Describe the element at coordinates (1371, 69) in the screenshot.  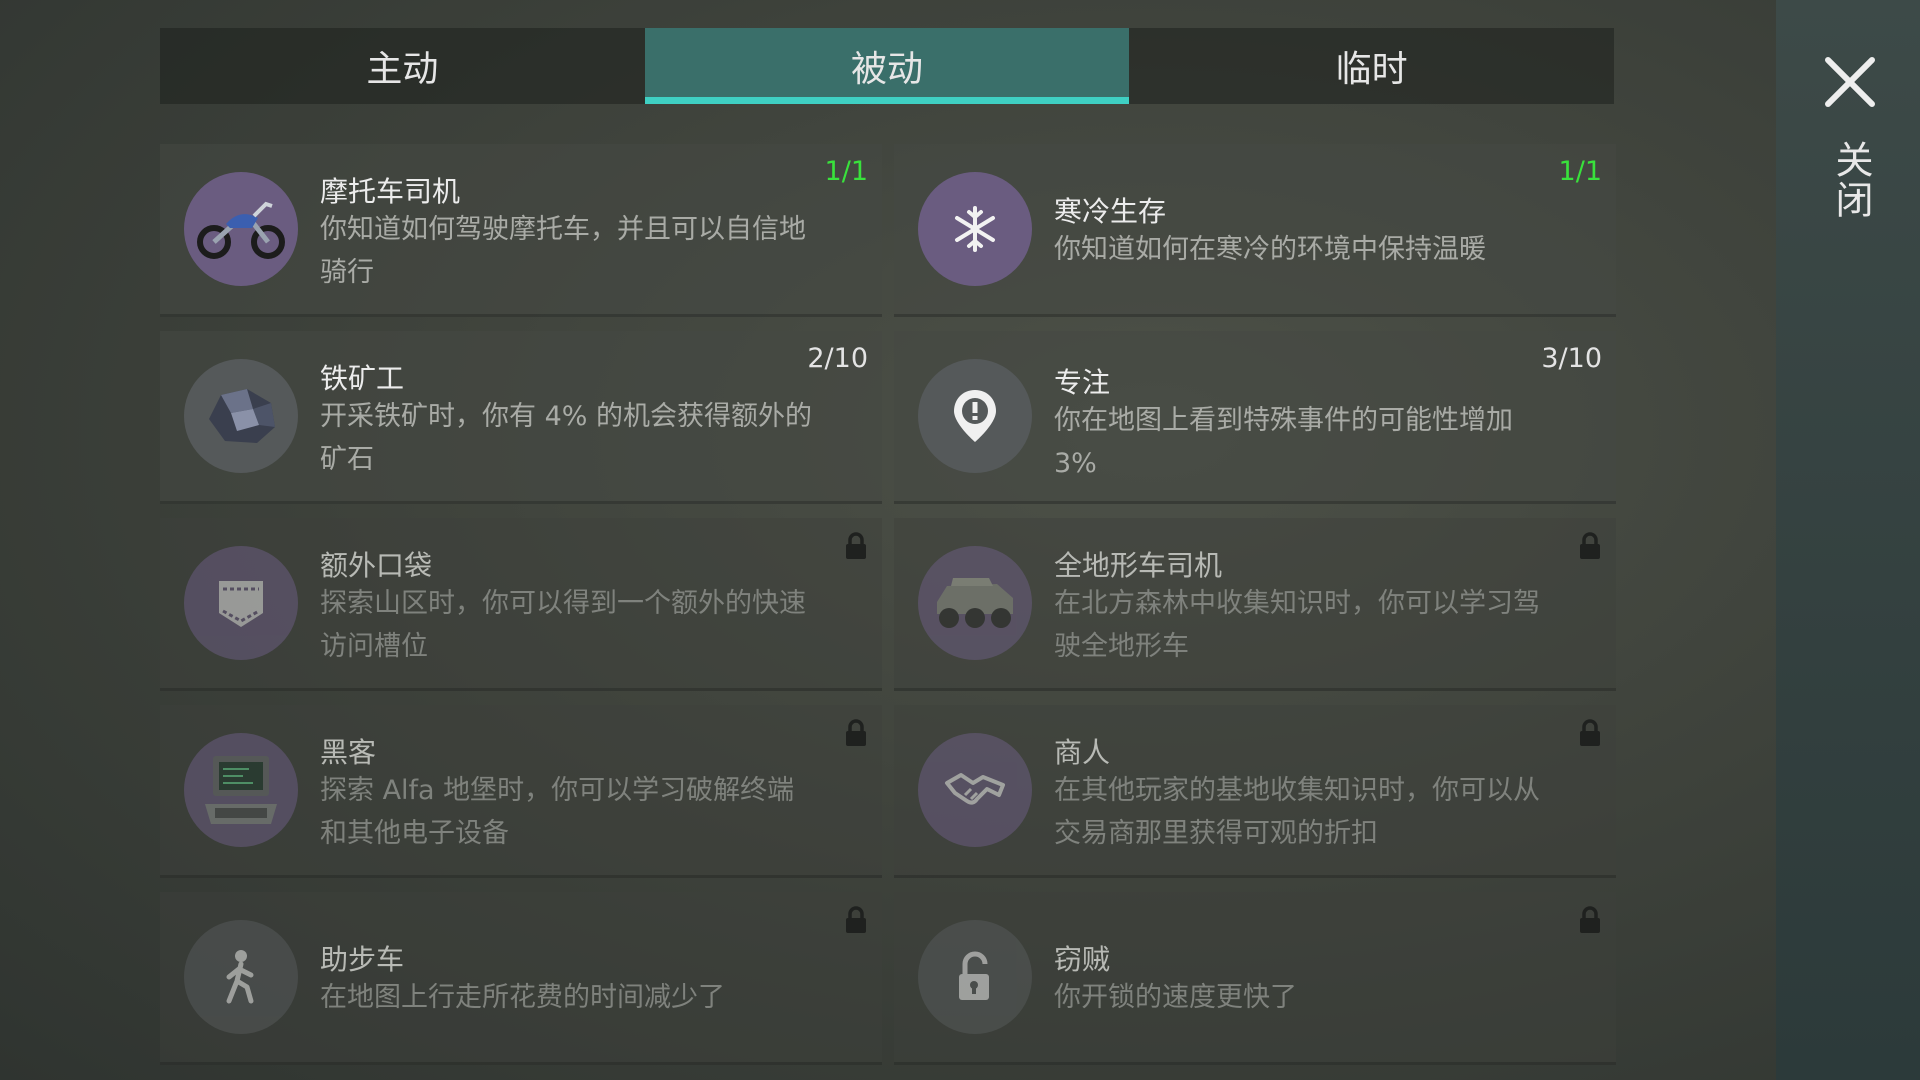
I see `tab-label: 临时` at that location.